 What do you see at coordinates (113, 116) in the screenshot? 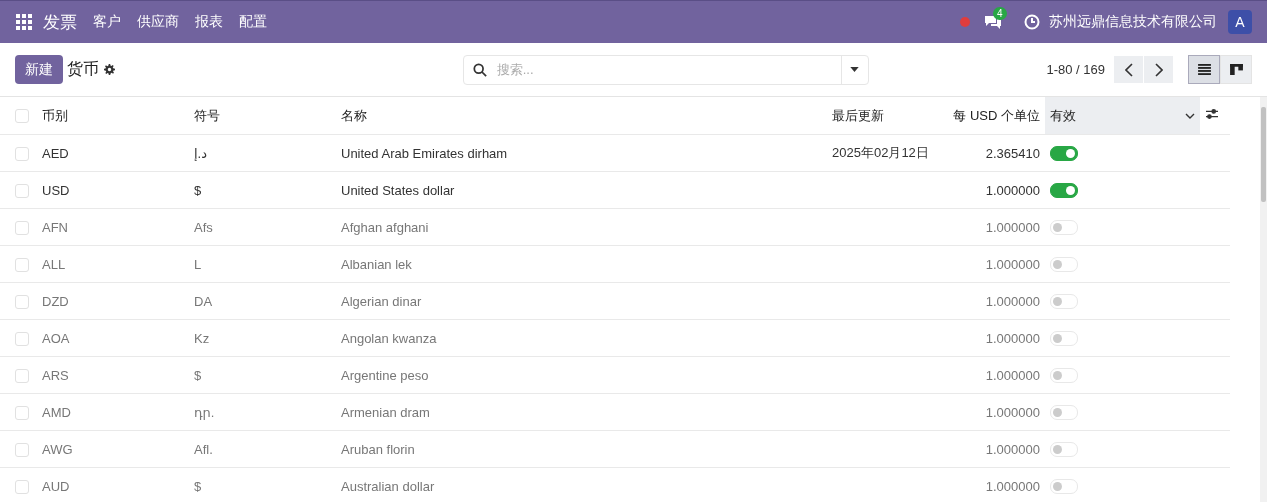
I see `column-header: 币别` at bounding box center [113, 116].